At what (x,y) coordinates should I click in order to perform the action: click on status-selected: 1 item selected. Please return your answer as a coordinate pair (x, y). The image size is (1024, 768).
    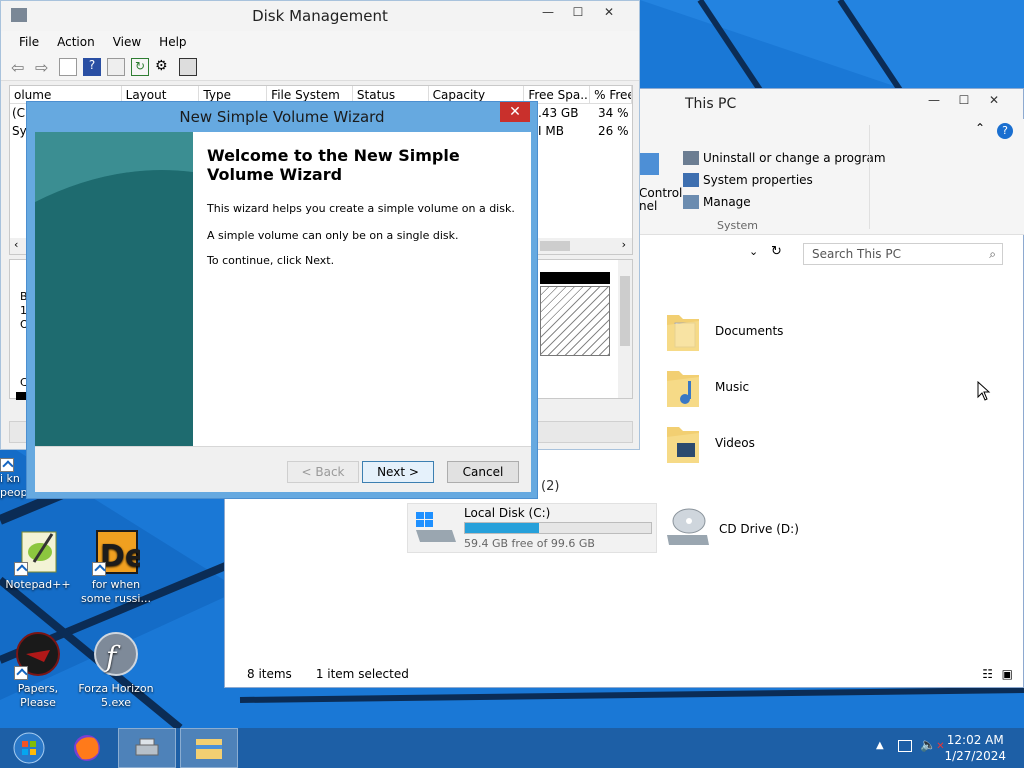
    Looking at the image, I should click on (362, 674).